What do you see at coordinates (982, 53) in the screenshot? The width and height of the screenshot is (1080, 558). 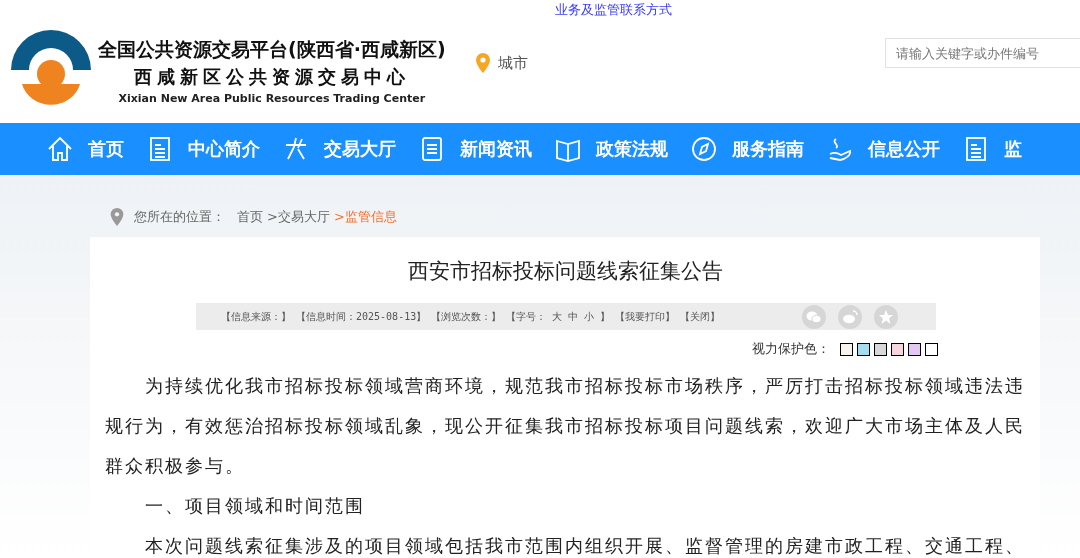 I see `search-field: 请输入关键字或办件编号` at bounding box center [982, 53].